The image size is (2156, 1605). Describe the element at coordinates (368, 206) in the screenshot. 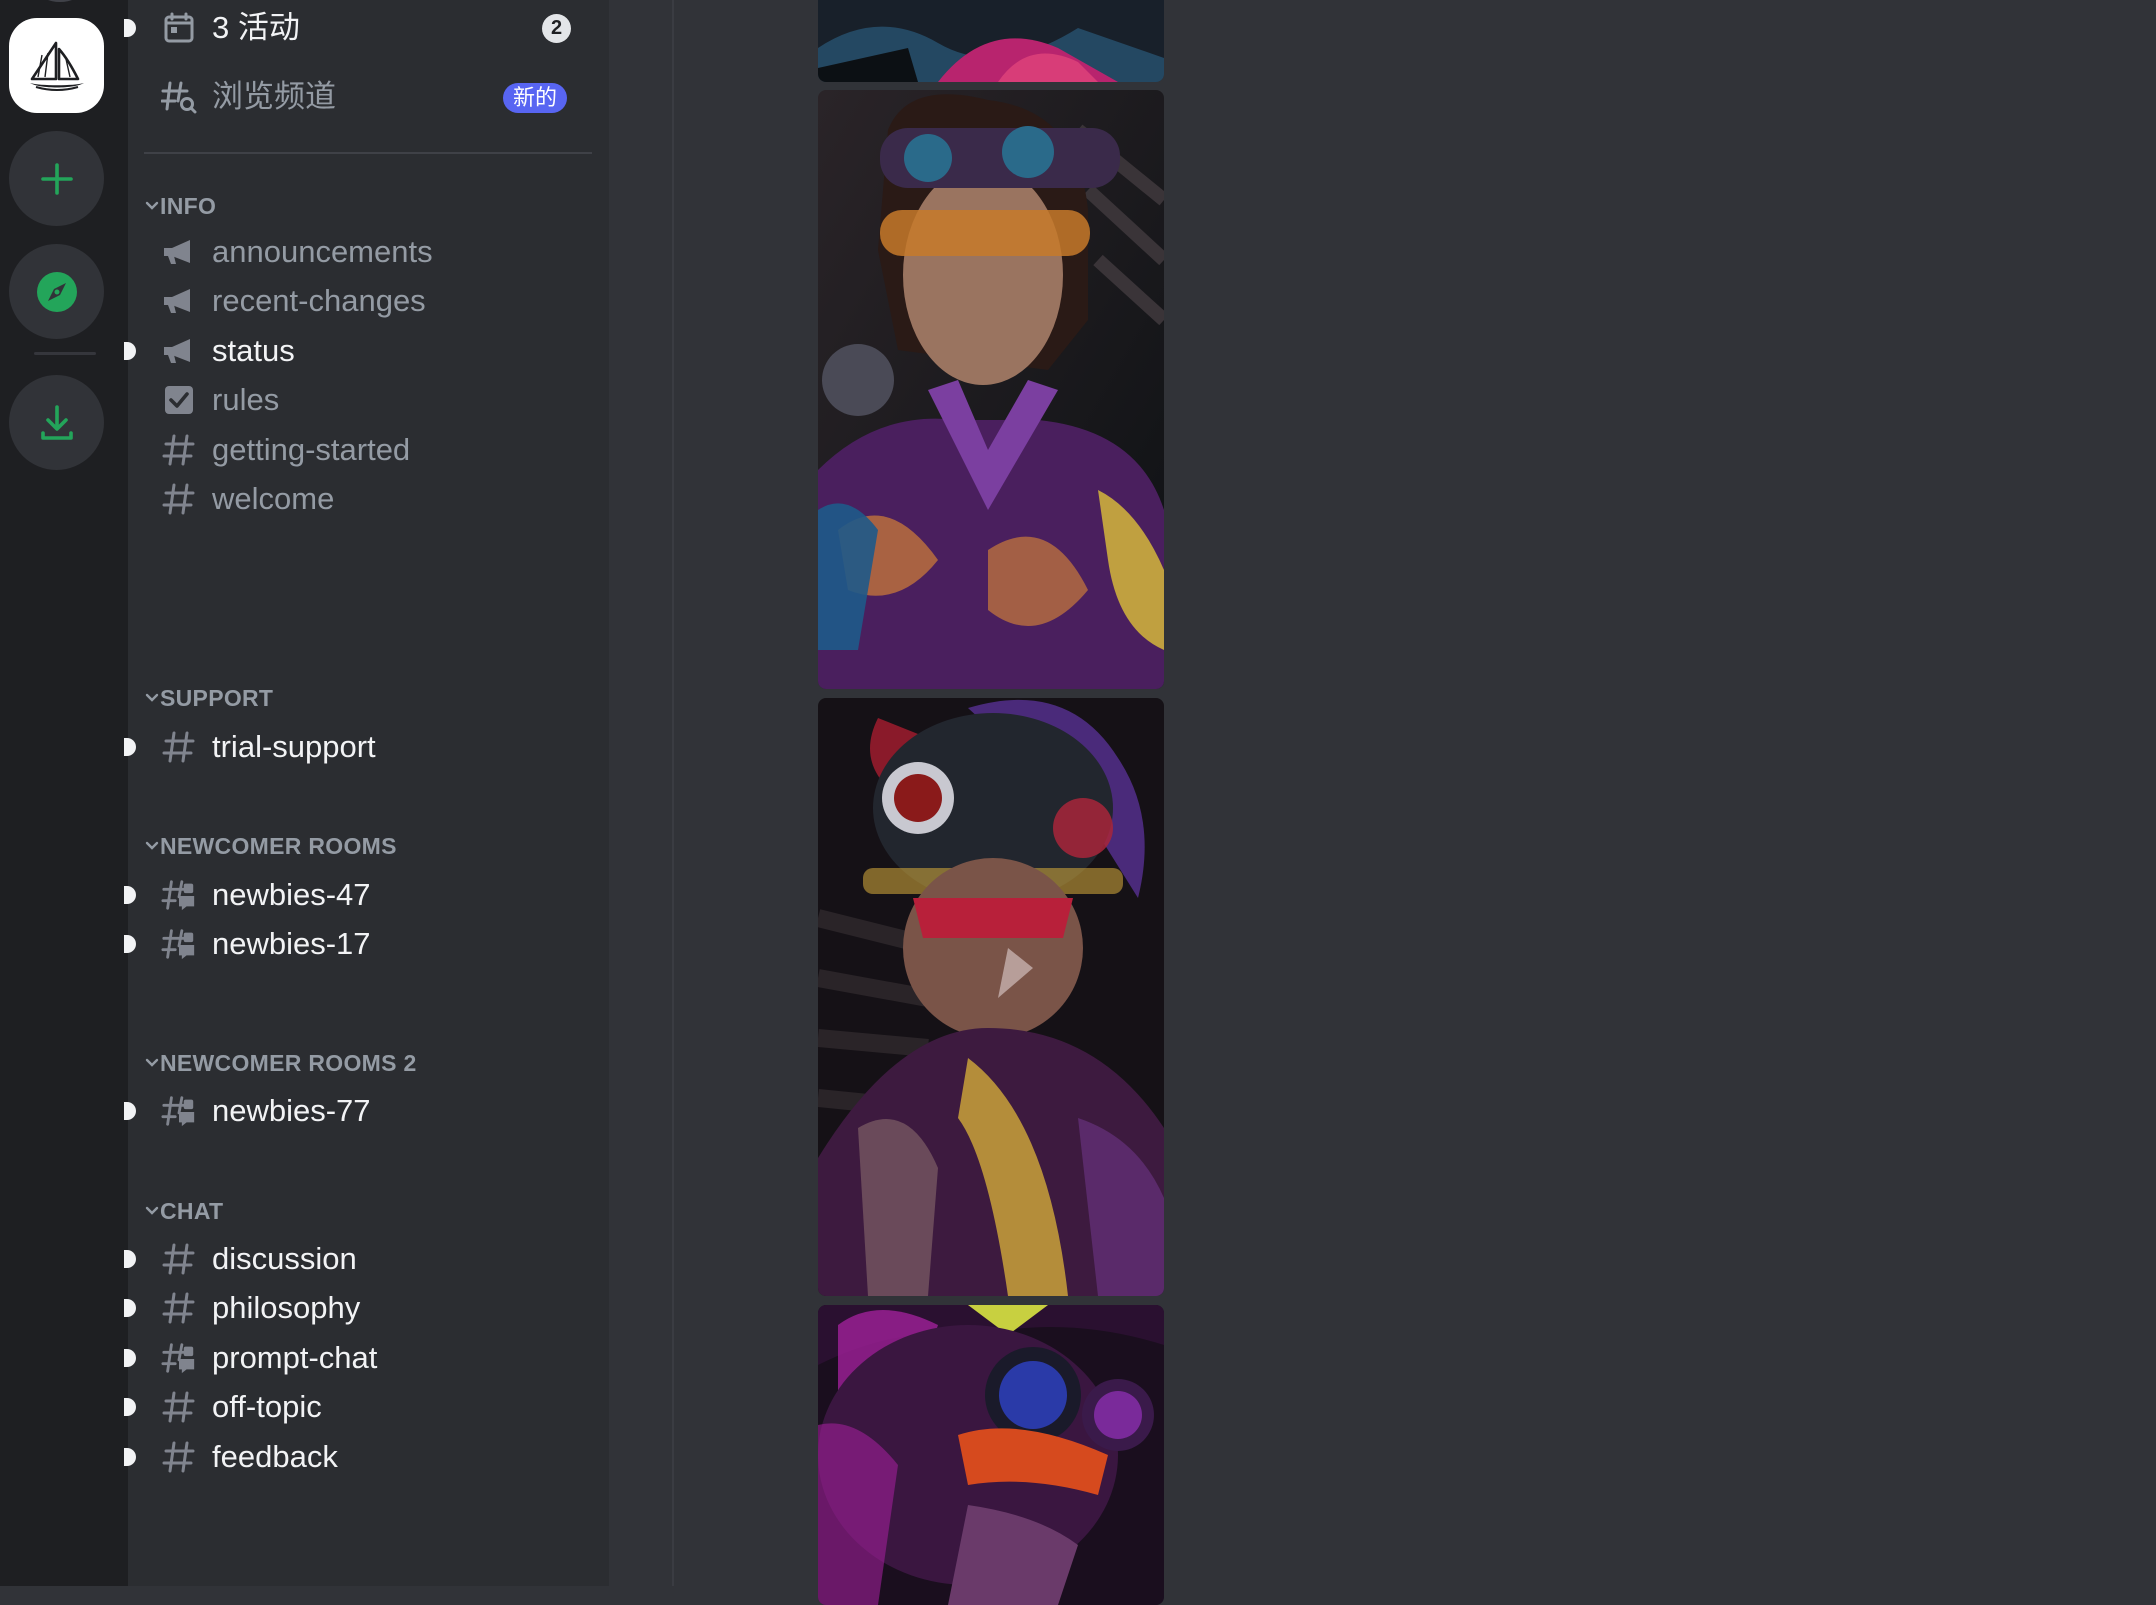

I see `category-info: INFO` at that location.